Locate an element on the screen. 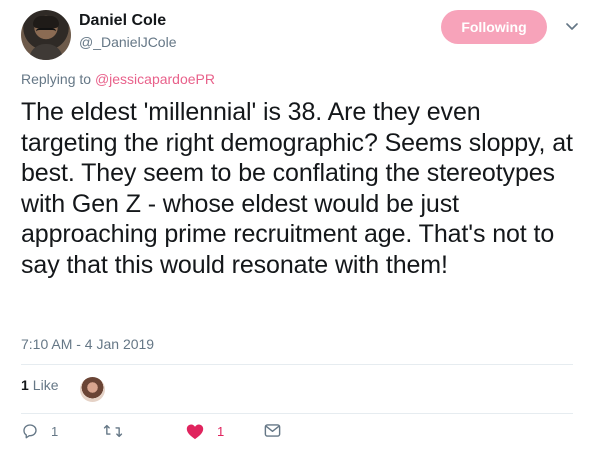 The width and height of the screenshot is (590, 460). avatar-shirt is located at coordinates (46, 52).